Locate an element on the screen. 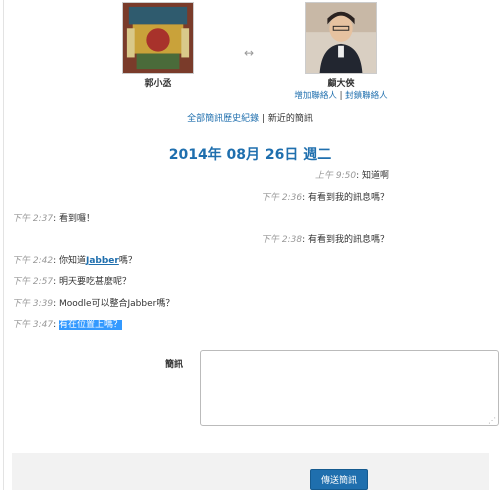 This screenshot has width=500, height=490. jabber-link: Jabber is located at coordinates (102, 261).